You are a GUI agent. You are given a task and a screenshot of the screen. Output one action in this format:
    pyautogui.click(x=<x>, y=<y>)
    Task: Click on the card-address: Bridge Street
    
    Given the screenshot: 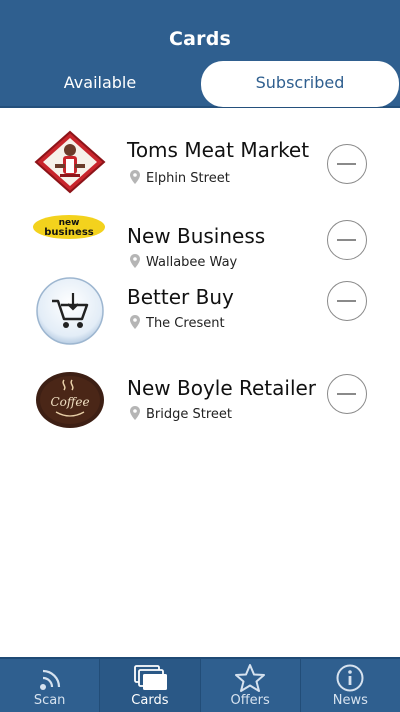 What is the action you would take?
    pyautogui.click(x=181, y=414)
    